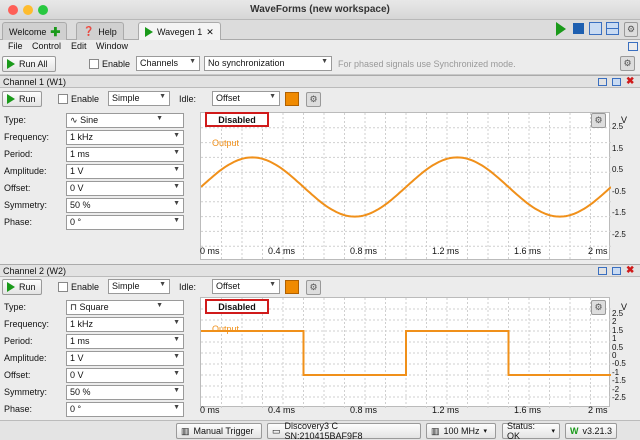 Image resolution: width=640 pixels, height=440 pixels. Describe the element at coordinates (631, 29) in the screenshot. I see `settings-gear-icon: ⚙` at that location.